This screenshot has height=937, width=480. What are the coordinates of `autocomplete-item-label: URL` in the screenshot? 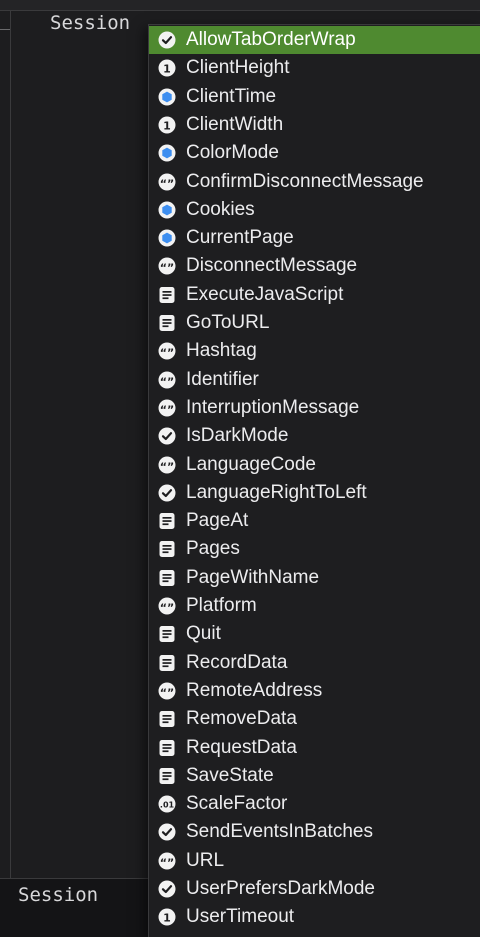 It's located at (205, 860).